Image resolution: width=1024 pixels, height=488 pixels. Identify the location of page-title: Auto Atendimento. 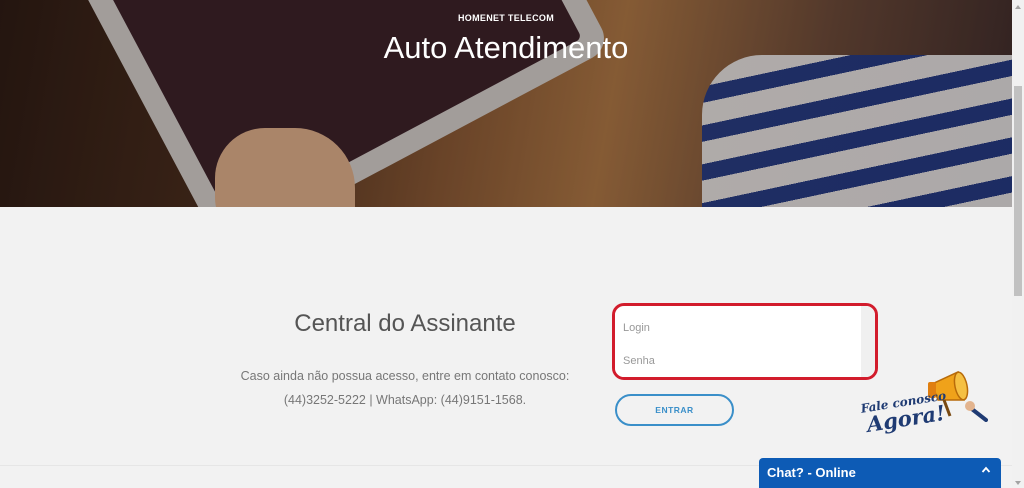
(506, 47).